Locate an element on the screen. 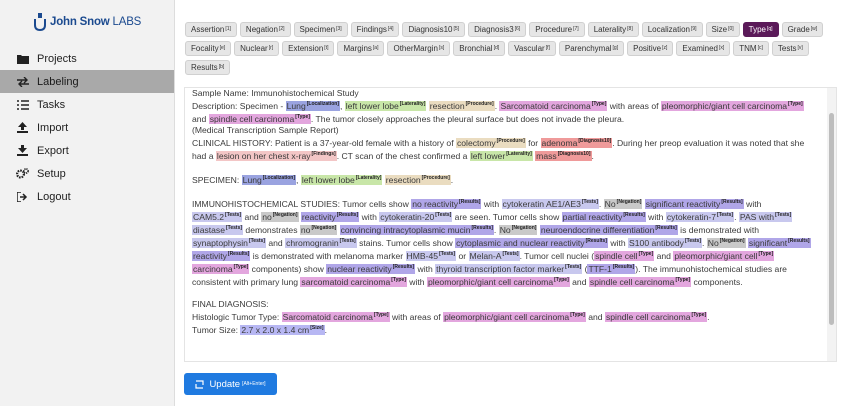 Image resolution: width=853 pixels, height=406 pixels. entity-tests: cytokeratin-7[Tests] is located at coordinates (700, 216).